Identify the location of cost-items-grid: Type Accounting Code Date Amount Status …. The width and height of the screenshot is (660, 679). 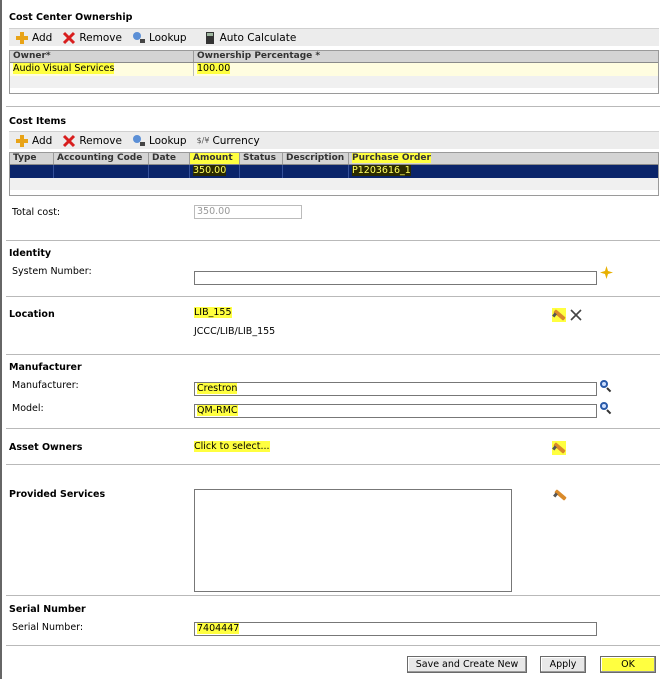
(334, 174).